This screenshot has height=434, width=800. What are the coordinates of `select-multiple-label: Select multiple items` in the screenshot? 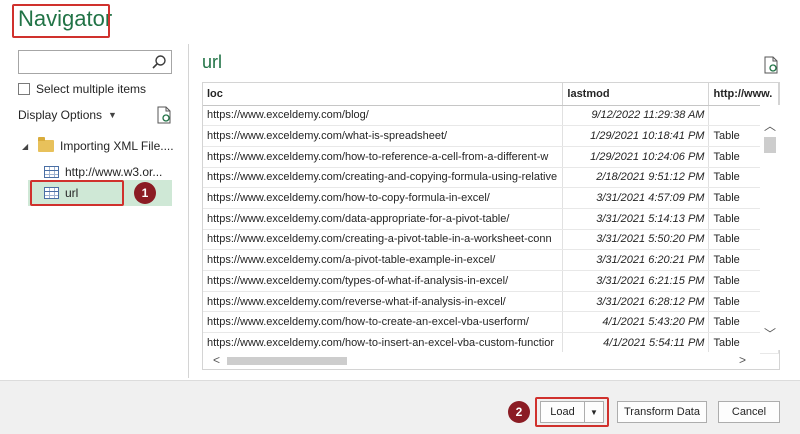 It's located at (91, 89).